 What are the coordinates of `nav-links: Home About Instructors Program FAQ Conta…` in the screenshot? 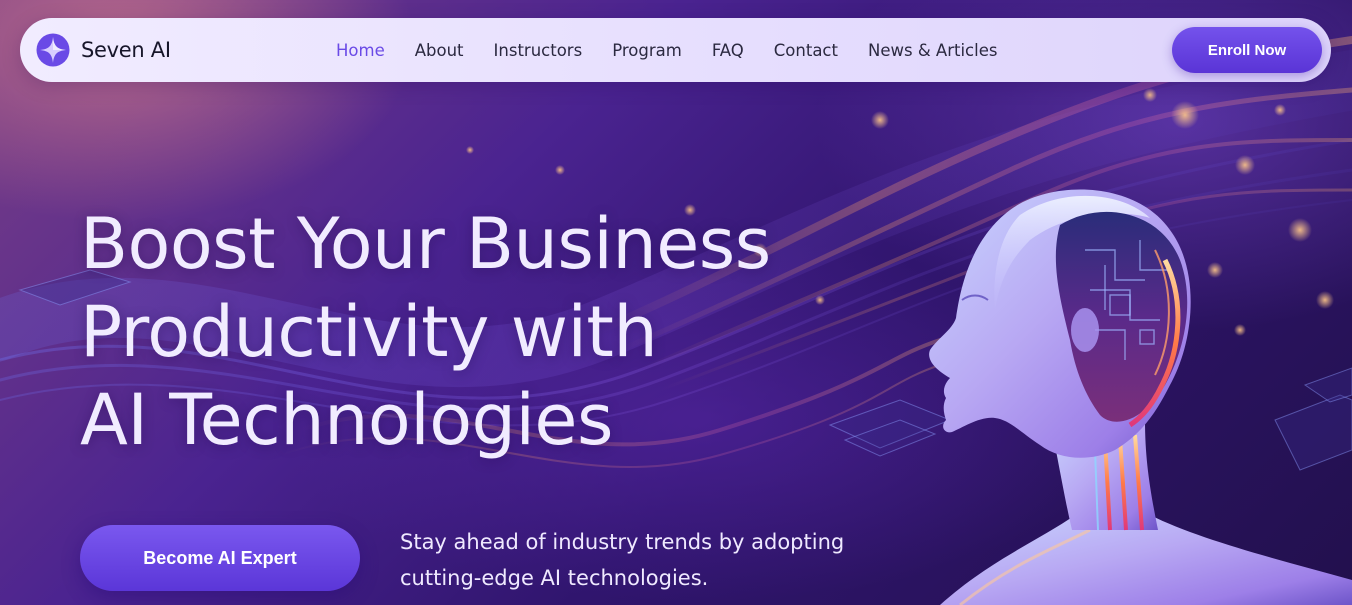 It's located at (666, 50).